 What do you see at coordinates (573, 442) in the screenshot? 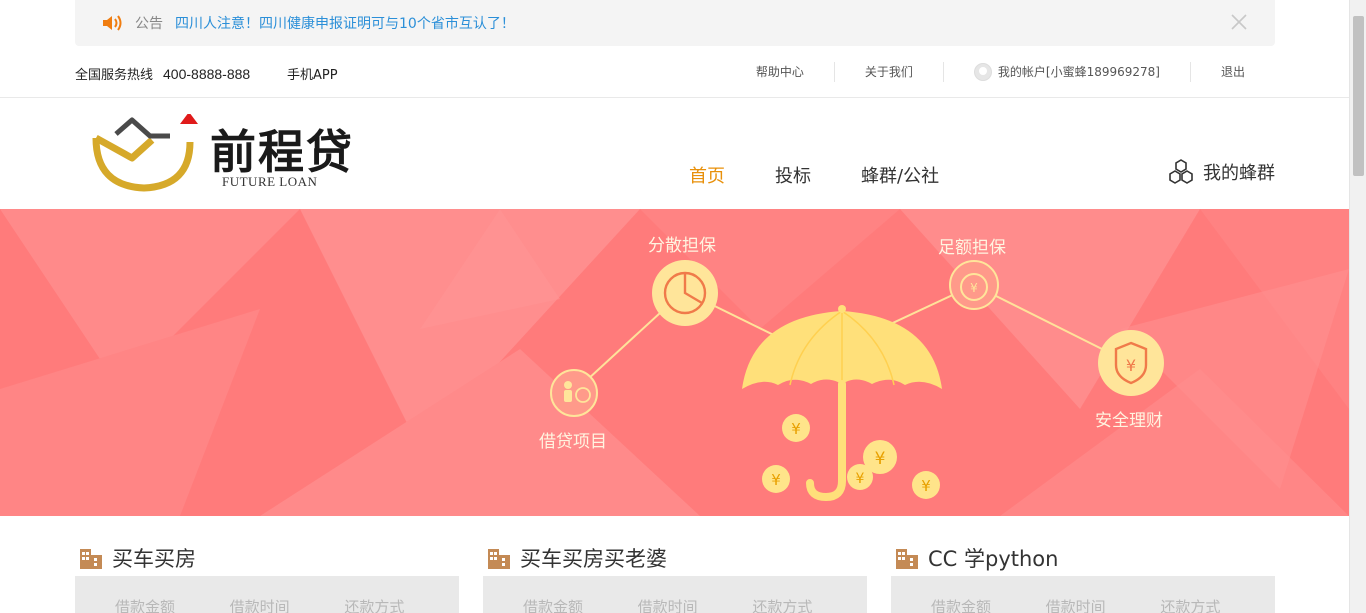
I see `feature-label-loan-projects: 借贷项目` at bounding box center [573, 442].